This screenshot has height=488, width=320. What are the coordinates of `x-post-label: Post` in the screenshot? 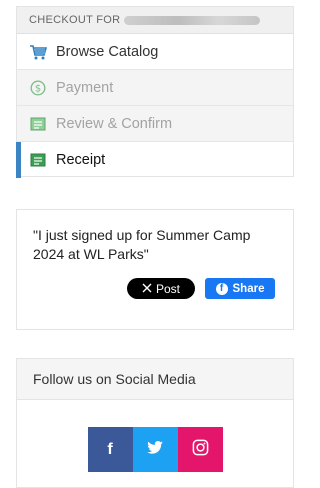 It's located at (167, 288).